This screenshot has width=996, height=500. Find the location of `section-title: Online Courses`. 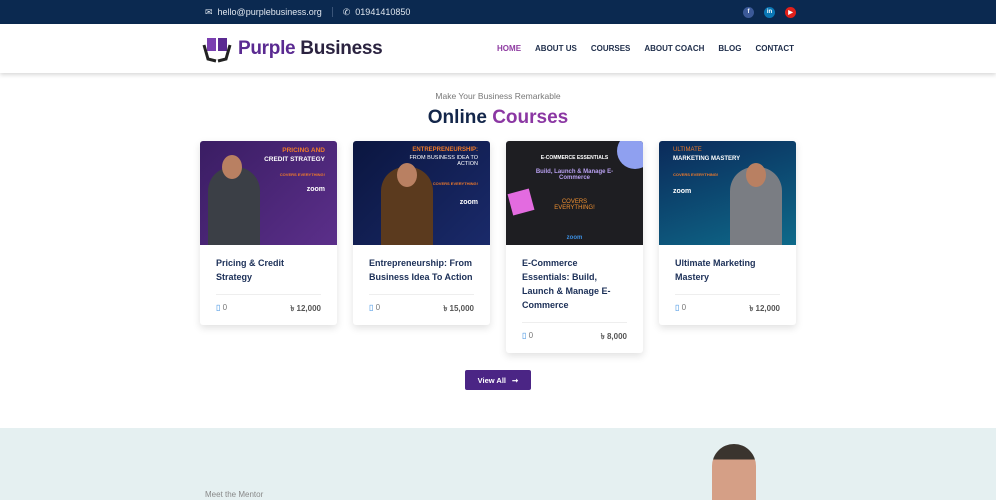

section-title: Online Courses is located at coordinates (498, 118).